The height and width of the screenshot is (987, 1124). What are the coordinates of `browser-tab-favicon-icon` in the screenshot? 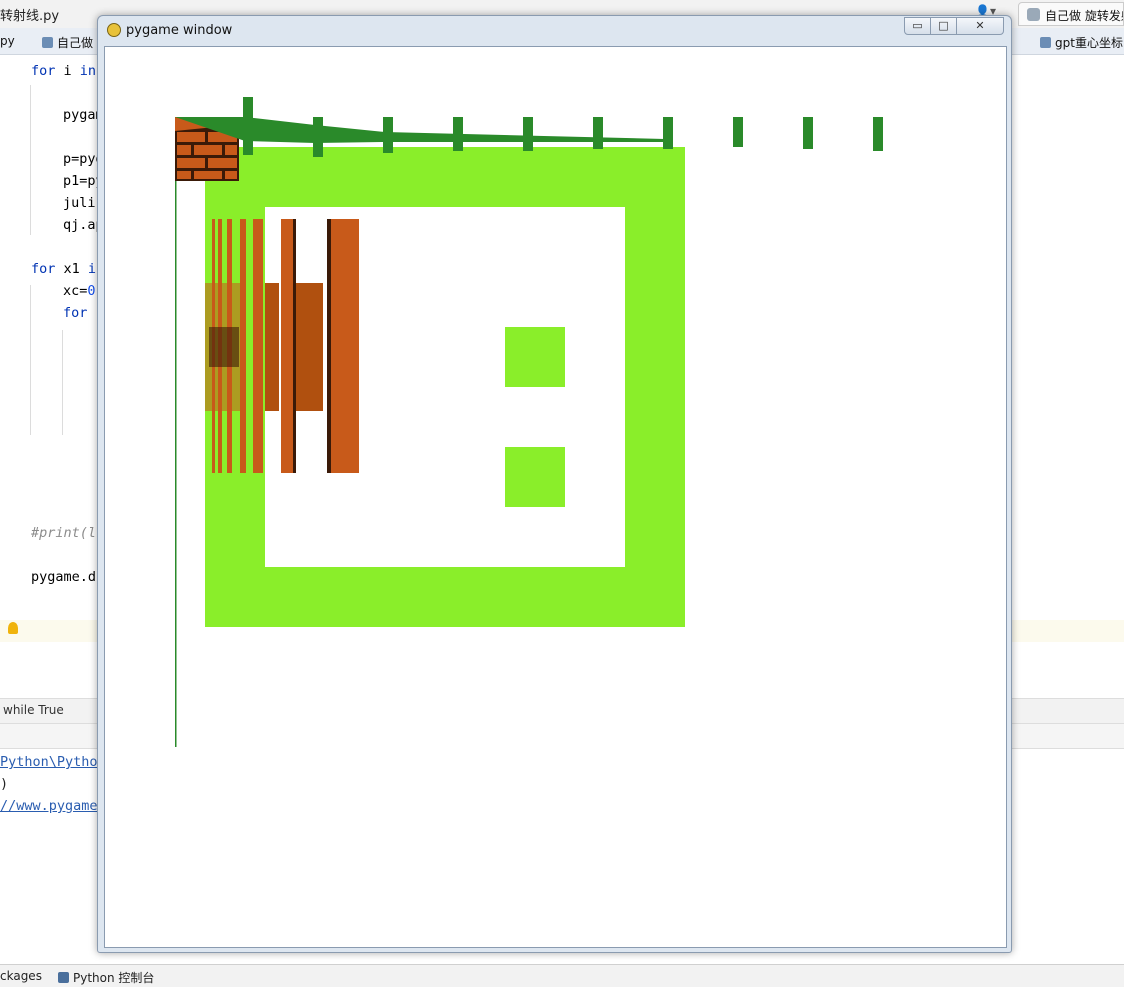 It's located at (1033, 14).